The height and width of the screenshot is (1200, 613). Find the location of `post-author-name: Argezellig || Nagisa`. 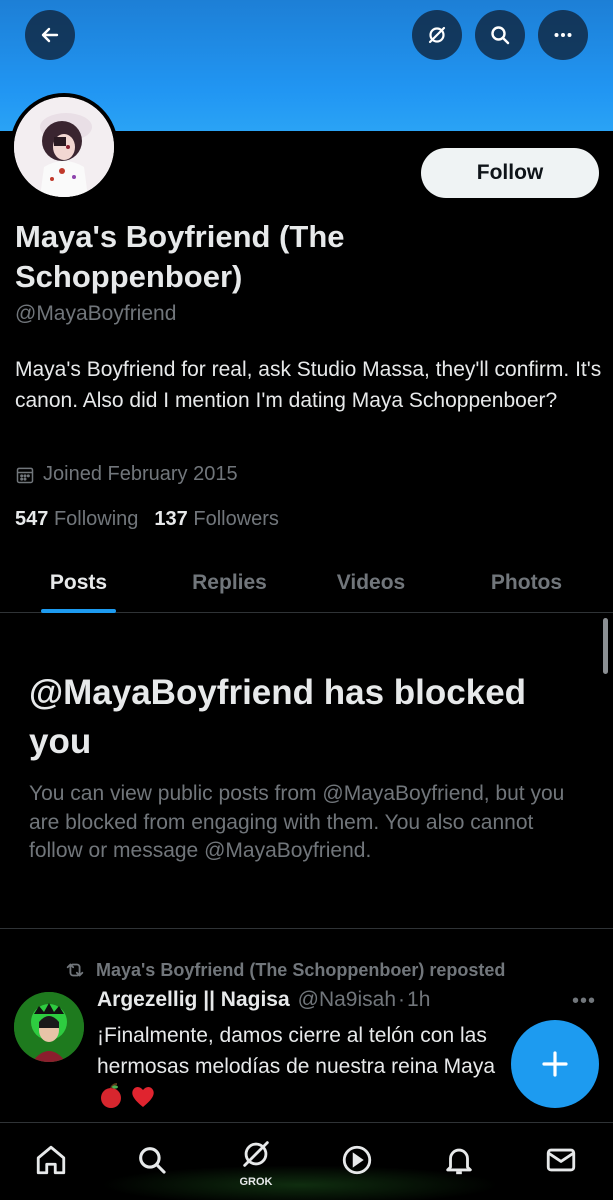

post-author-name: Argezellig || Nagisa is located at coordinates (193, 1000).